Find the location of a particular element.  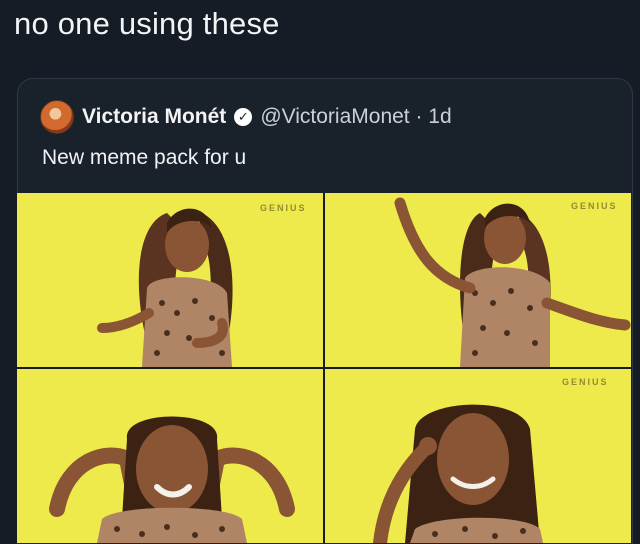

tweet-header: Victoria Monét ✓ @VictoriaMonet · 1d is located at coordinates (246, 117).